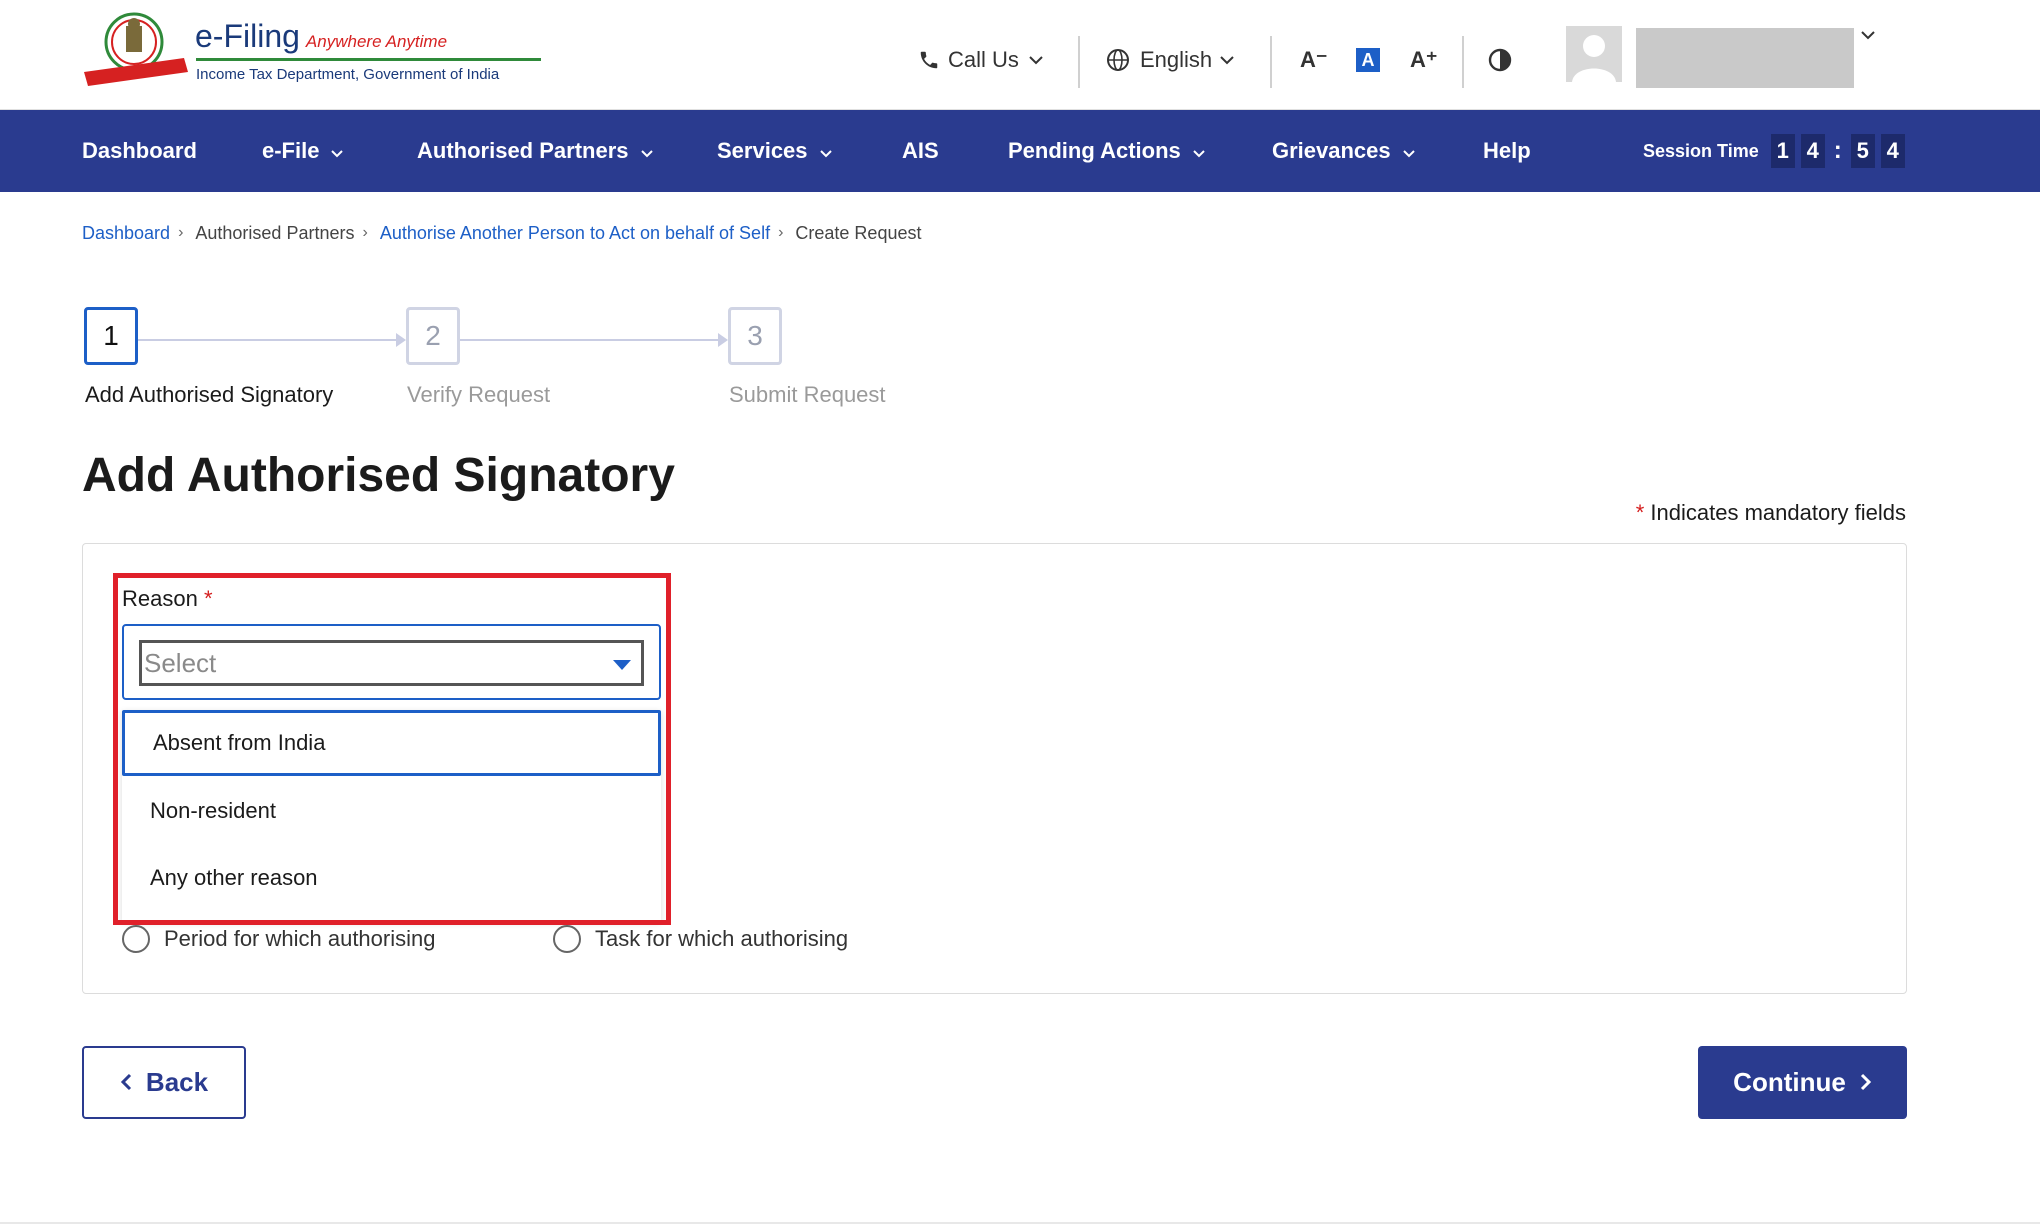  I want to click on nav-item-efile: e-File, so click(303, 151).